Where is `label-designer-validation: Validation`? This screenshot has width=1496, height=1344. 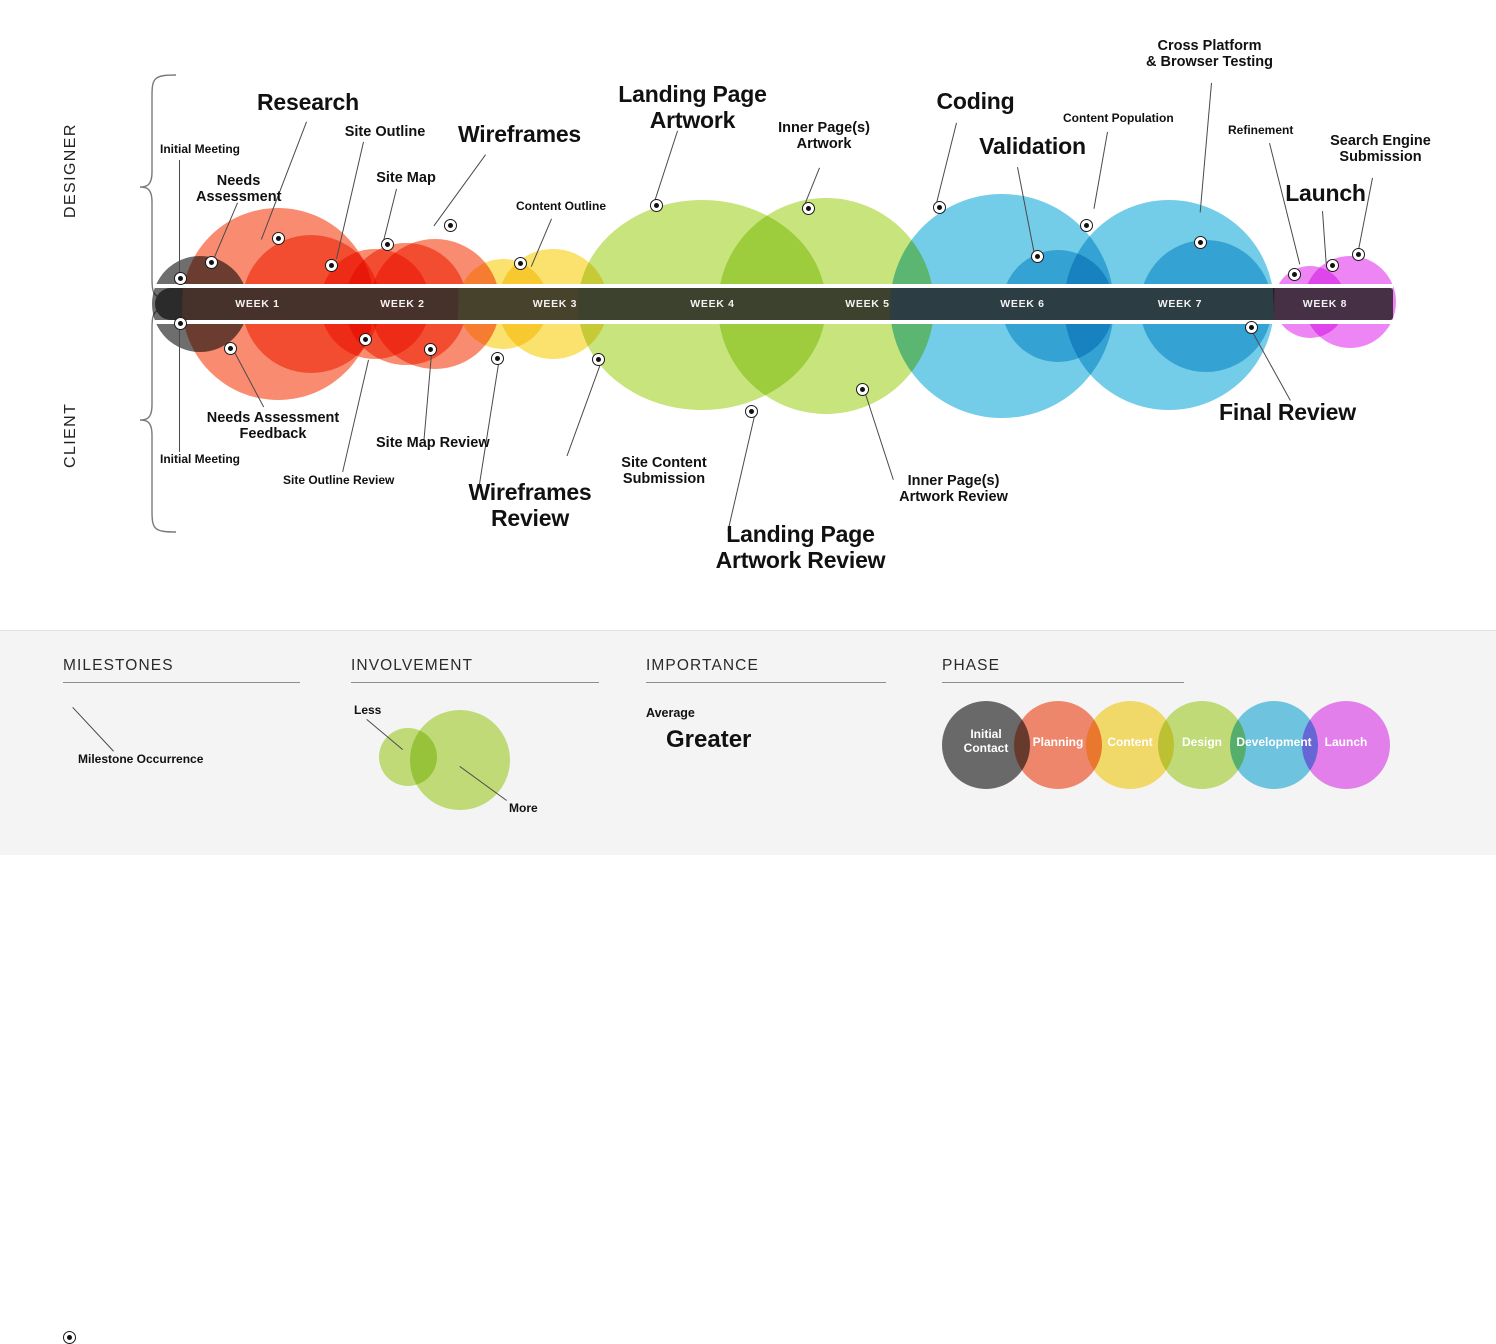 label-designer-validation: Validation is located at coordinates (1032, 146).